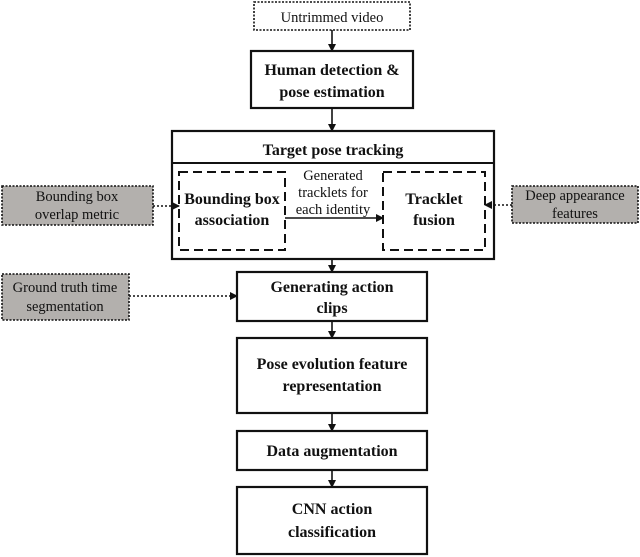  Describe the element at coordinates (574, 196) in the screenshot. I see `node-label: Deep appearance` at that location.